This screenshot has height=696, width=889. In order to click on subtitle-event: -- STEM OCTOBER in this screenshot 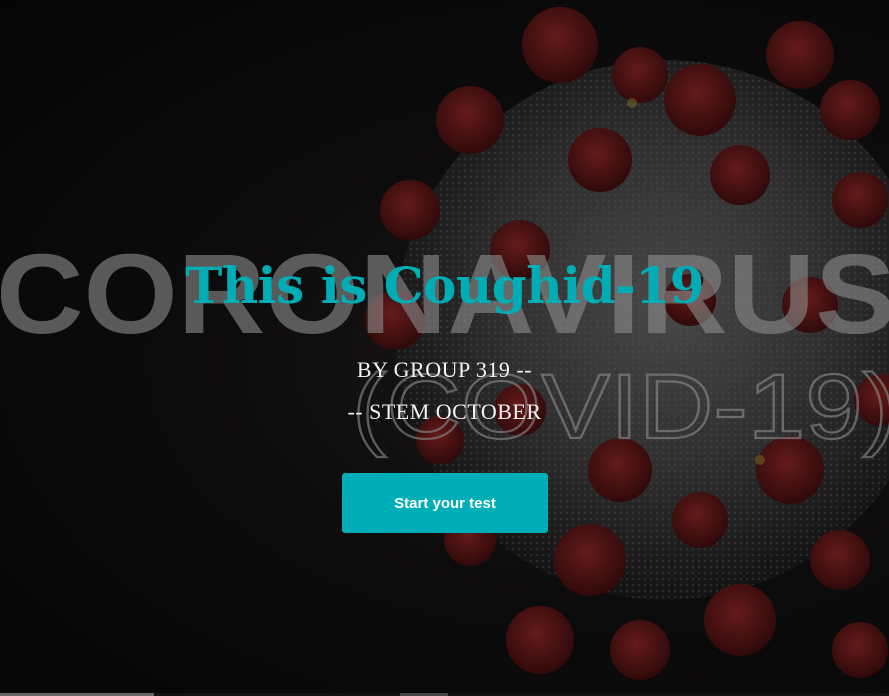, I will do `click(444, 411)`.